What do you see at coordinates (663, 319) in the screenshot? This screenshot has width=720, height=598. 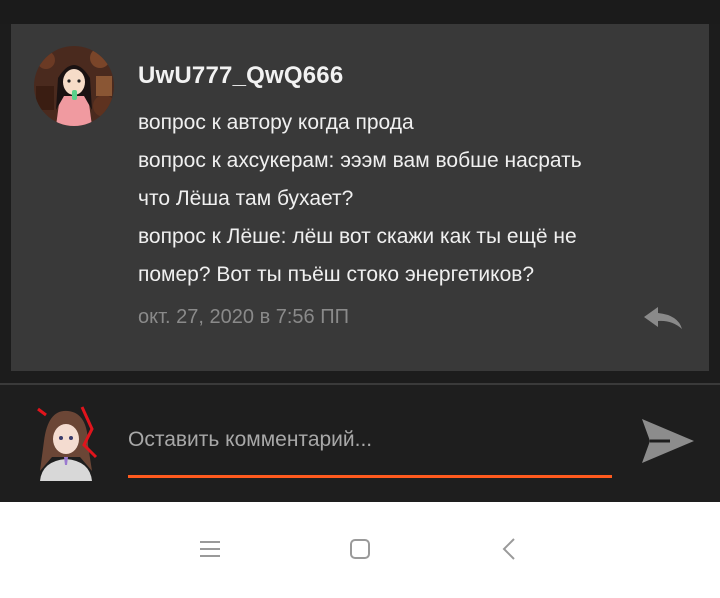 I see `reply-icon` at bounding box center [663, 319].